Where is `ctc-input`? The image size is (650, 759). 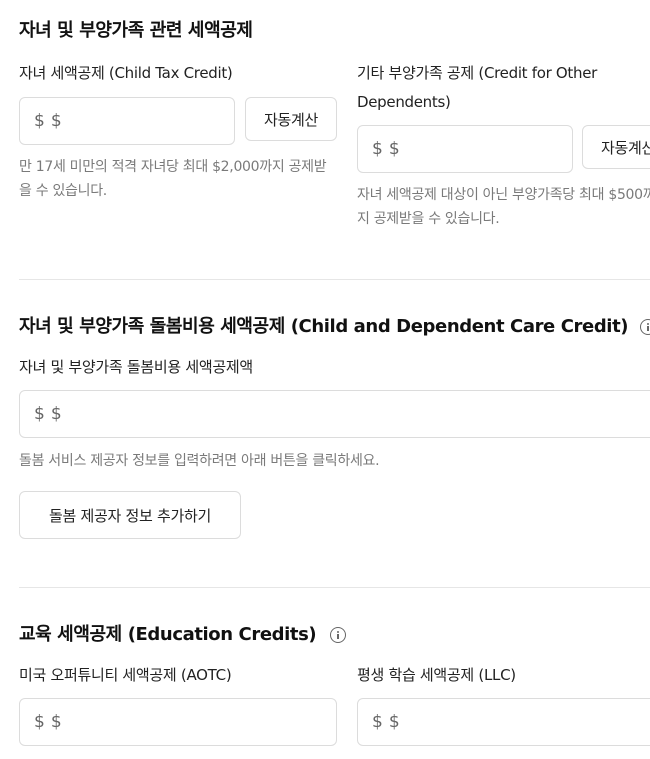 ctc-input is located at coordinates (142, 121).